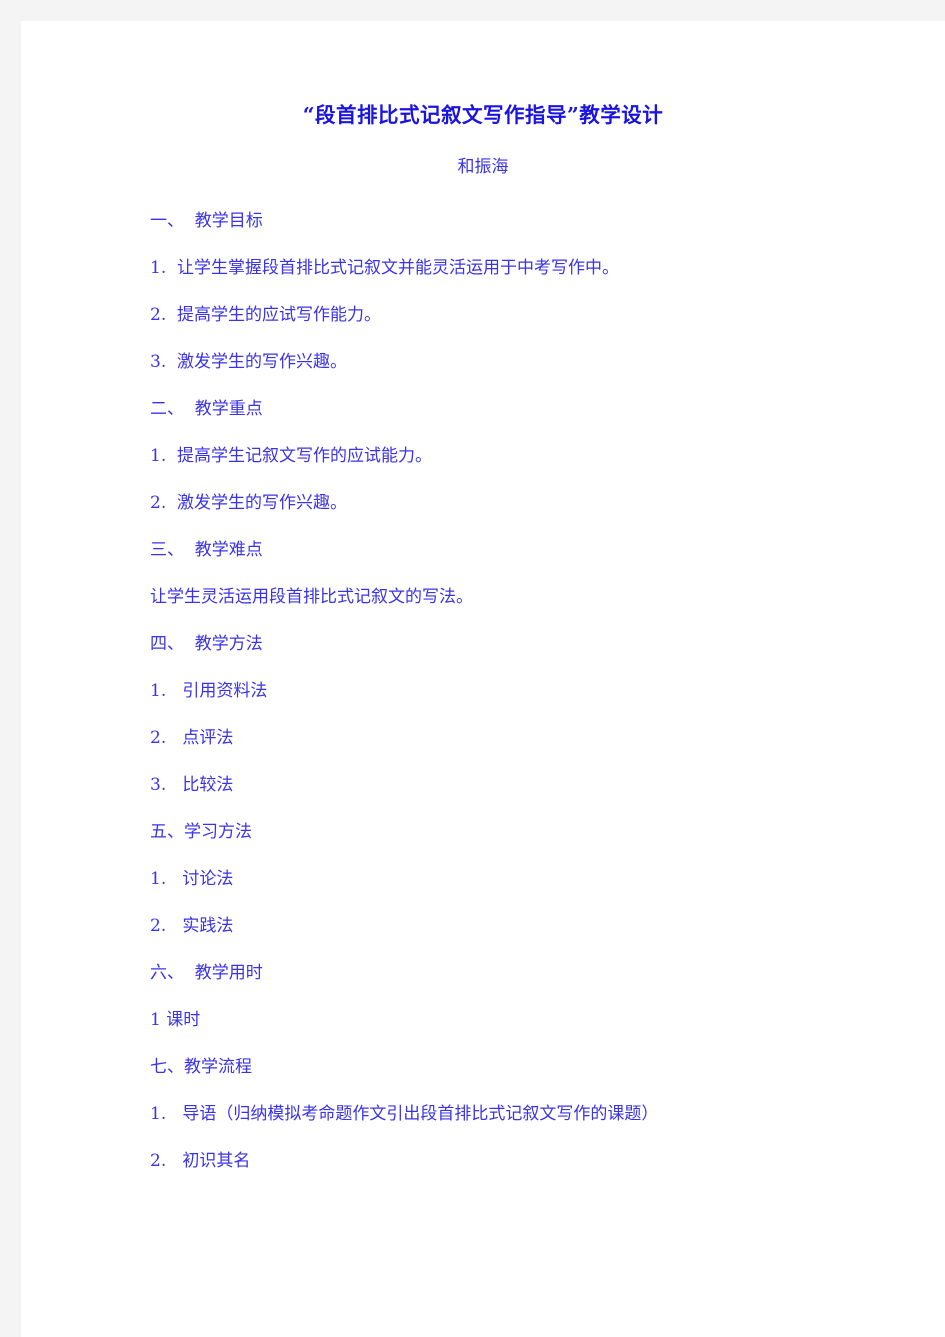  Describe the element at coordinates (404, 1113) in the screenshot. I see `content-line: 1. 导语（归纳模拟考命题作文引出段首排比式记叙文写作的课题）` at that location.